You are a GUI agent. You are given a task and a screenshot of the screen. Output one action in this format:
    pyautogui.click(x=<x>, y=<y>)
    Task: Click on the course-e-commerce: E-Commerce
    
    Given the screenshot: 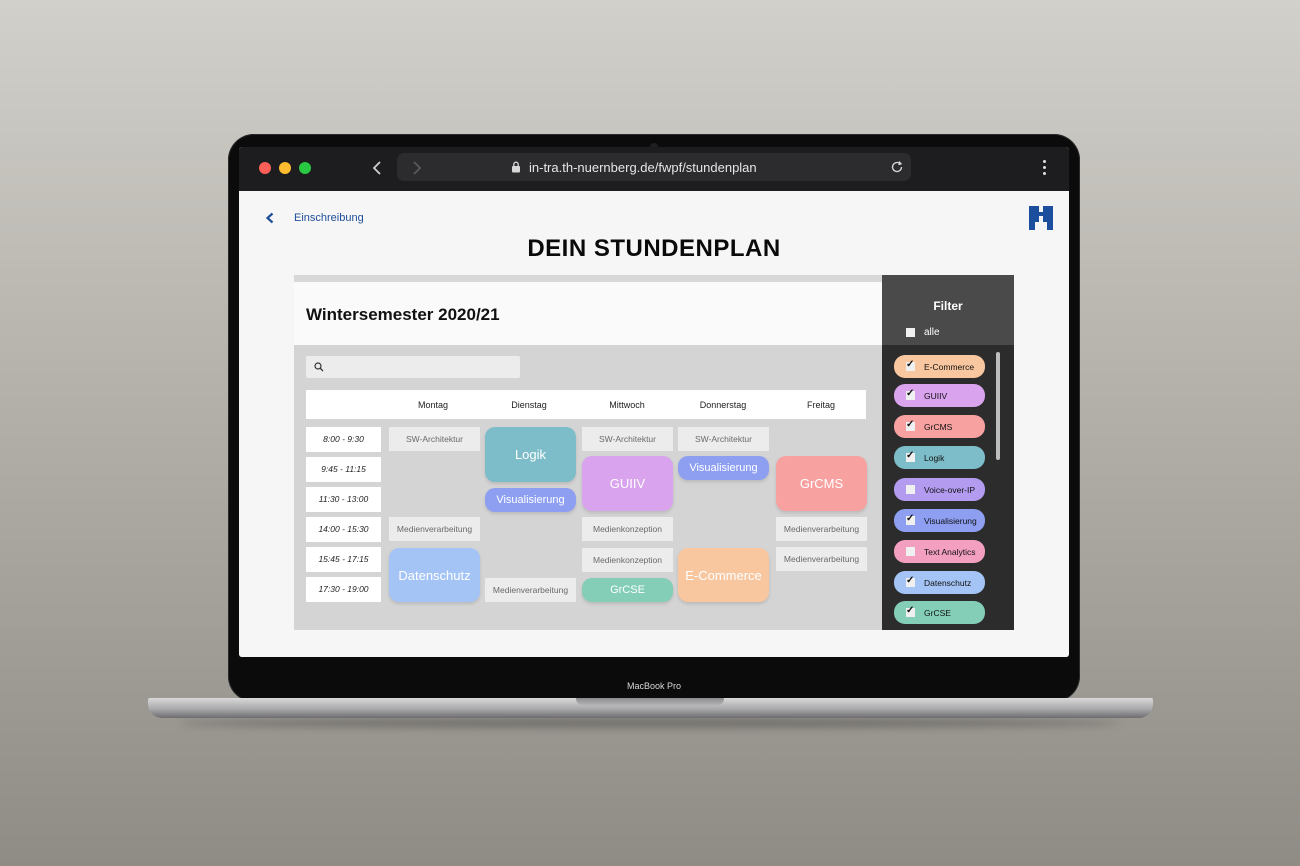 What is the action you would take?
    pyautogui.click(x=723, y=575)
    